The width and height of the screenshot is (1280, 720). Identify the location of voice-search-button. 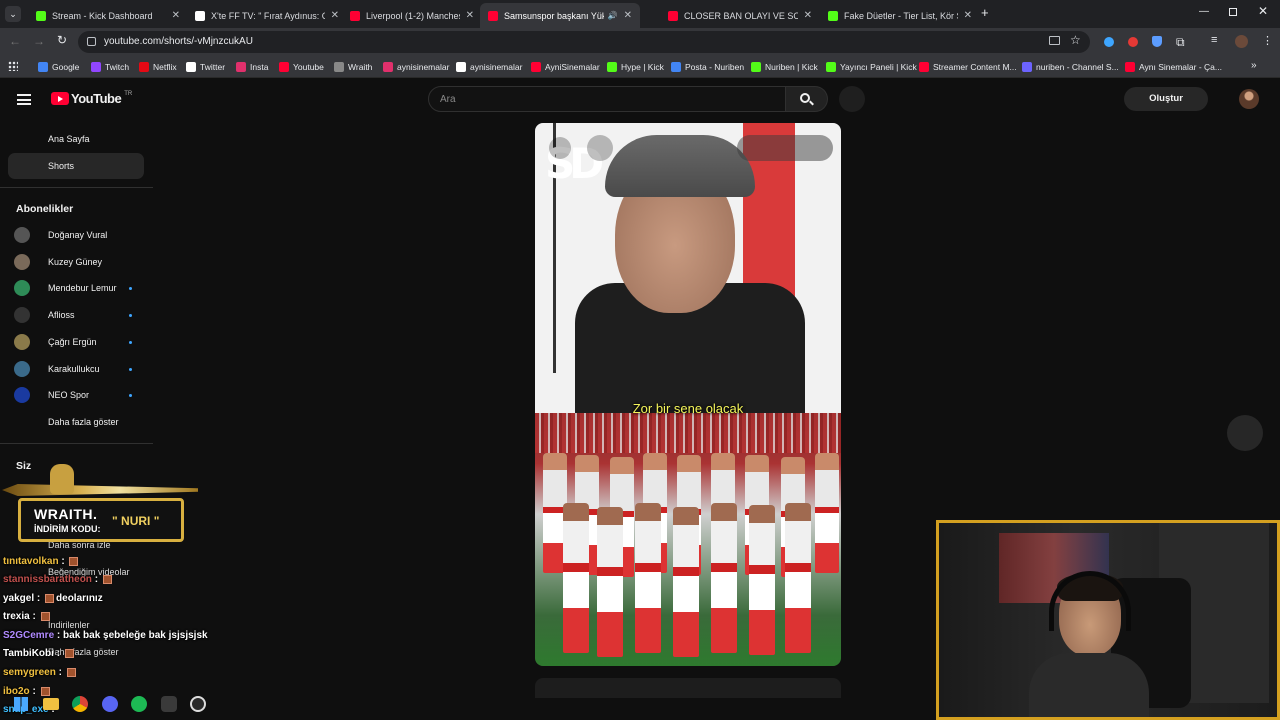
(852, 99).